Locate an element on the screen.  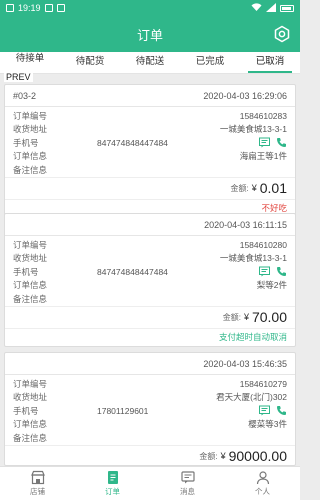
page-title: 订单 is located at coordinates (149, 35).